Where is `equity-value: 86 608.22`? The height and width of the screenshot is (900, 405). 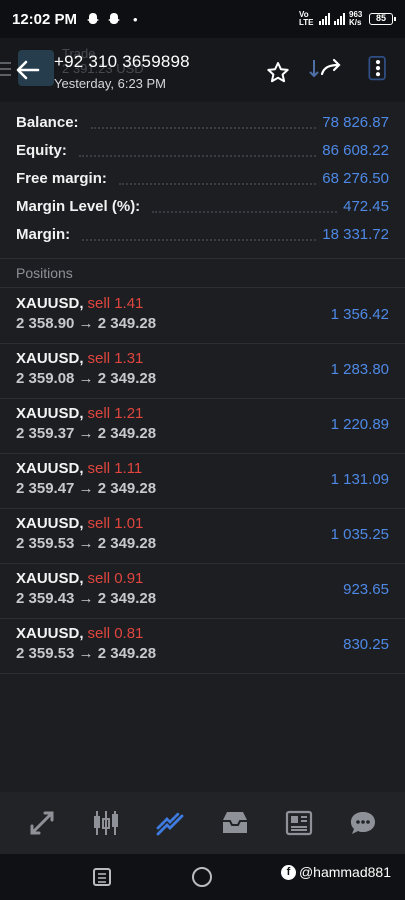 equity-value: 86 608.22 is located at coordinates (355, 150).